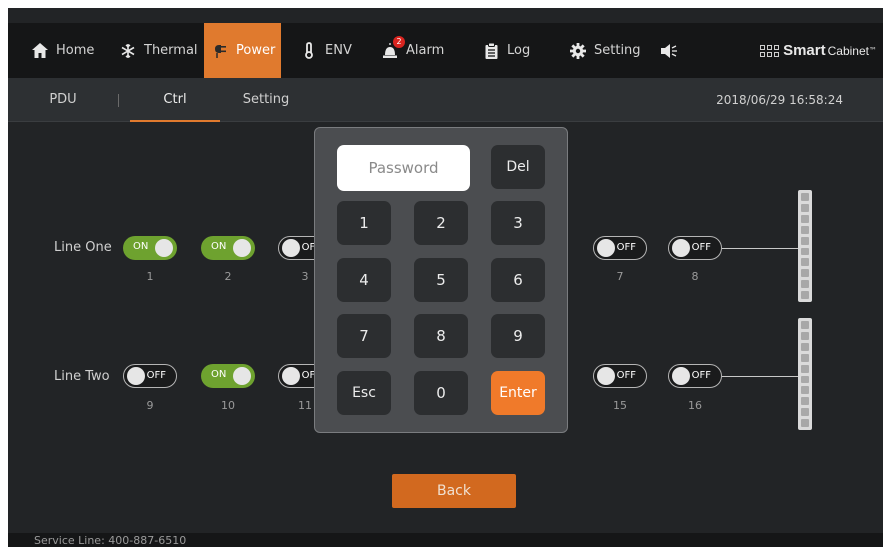 The height and width of the screenshot is (547, 883). I want to click on outlet-9-number: 9, so click(150, 405).